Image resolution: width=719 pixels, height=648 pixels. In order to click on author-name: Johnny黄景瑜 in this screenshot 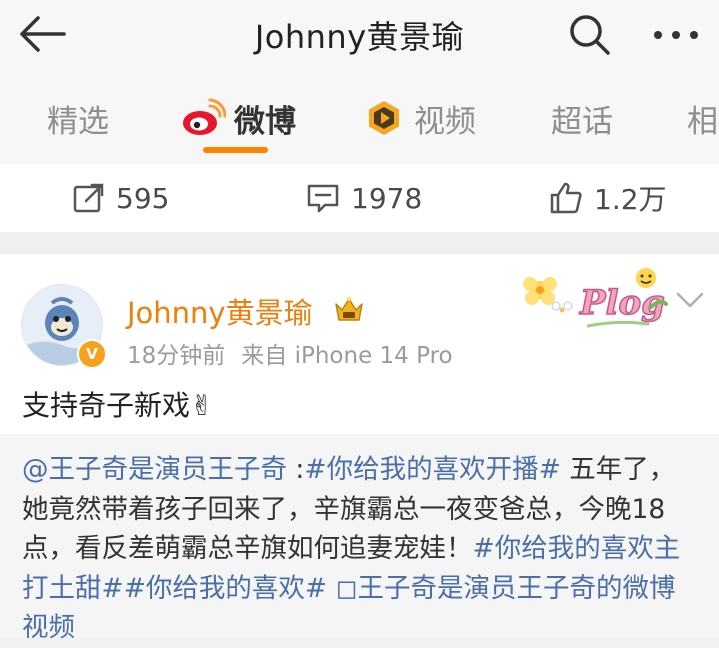, I will do `click(220, 311)`.